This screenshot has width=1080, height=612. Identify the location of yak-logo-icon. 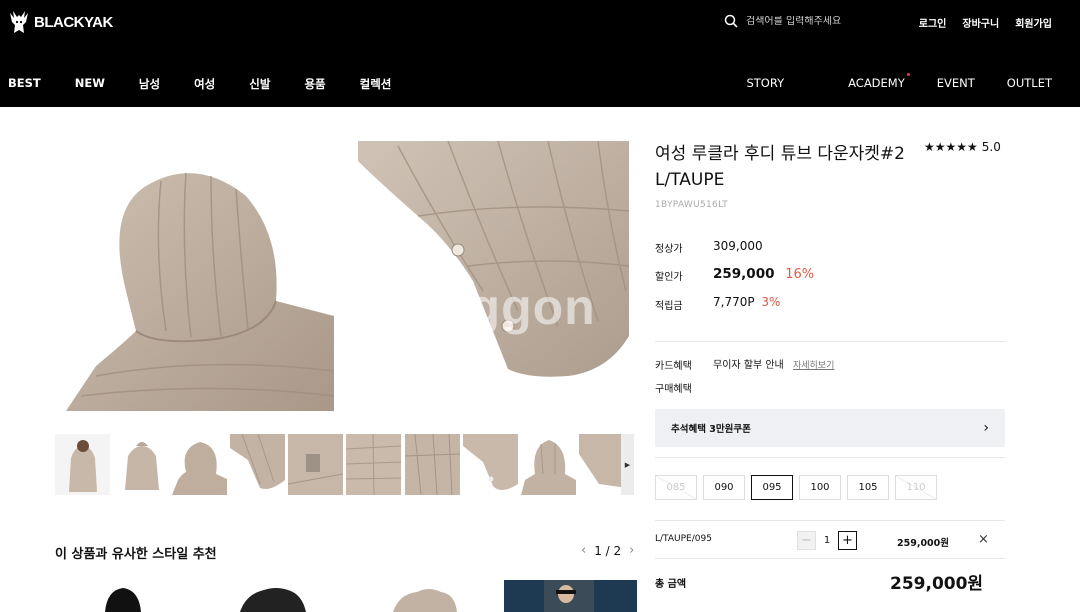
(19, 22).